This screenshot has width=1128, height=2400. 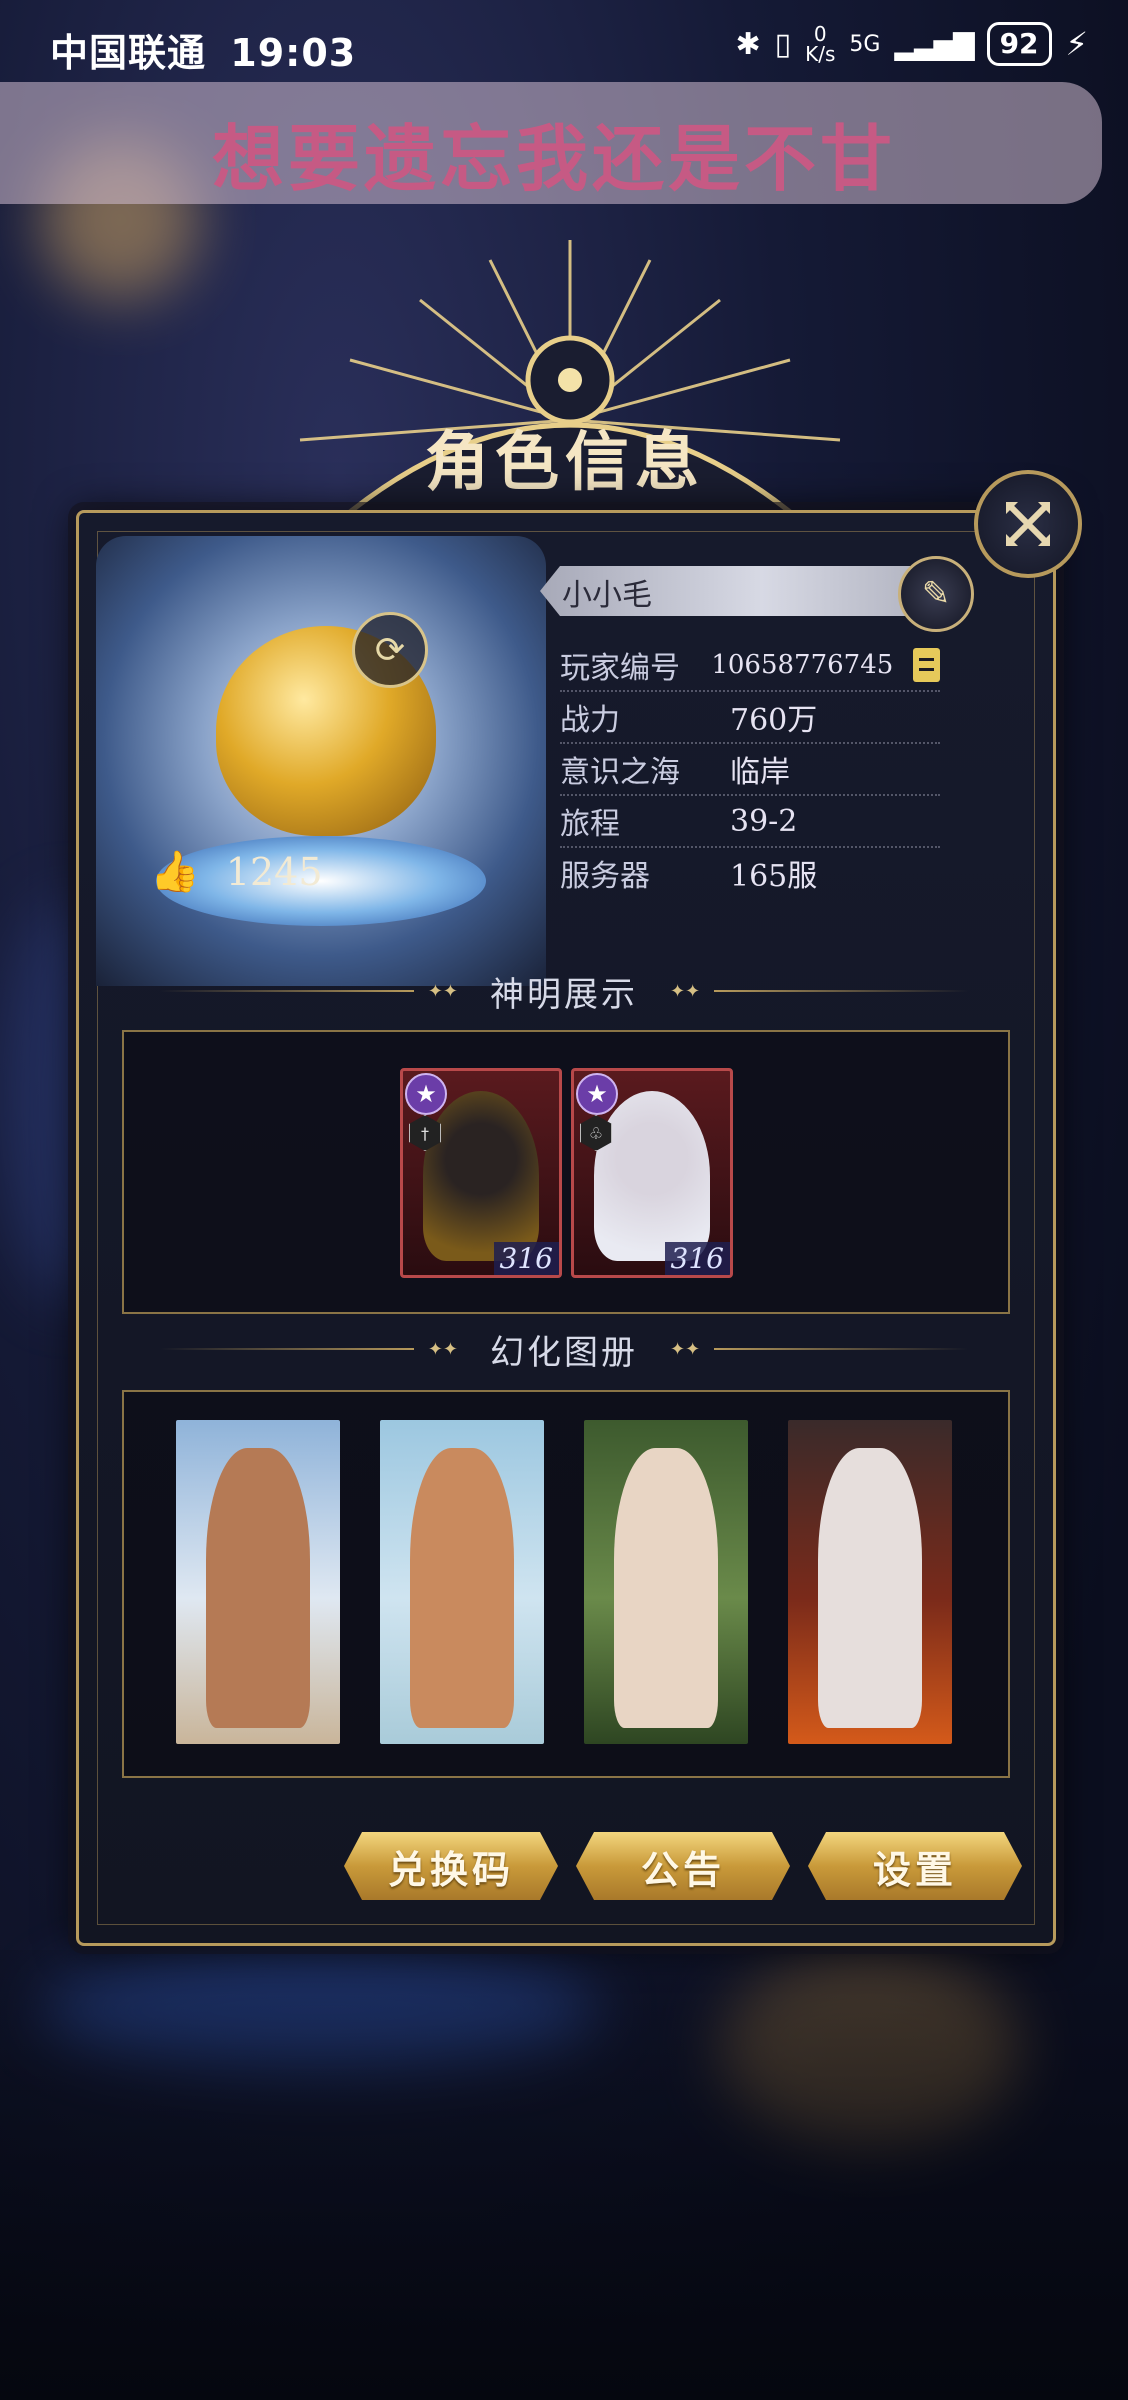 I want to click on close-button, so click(x=1028, y=524).